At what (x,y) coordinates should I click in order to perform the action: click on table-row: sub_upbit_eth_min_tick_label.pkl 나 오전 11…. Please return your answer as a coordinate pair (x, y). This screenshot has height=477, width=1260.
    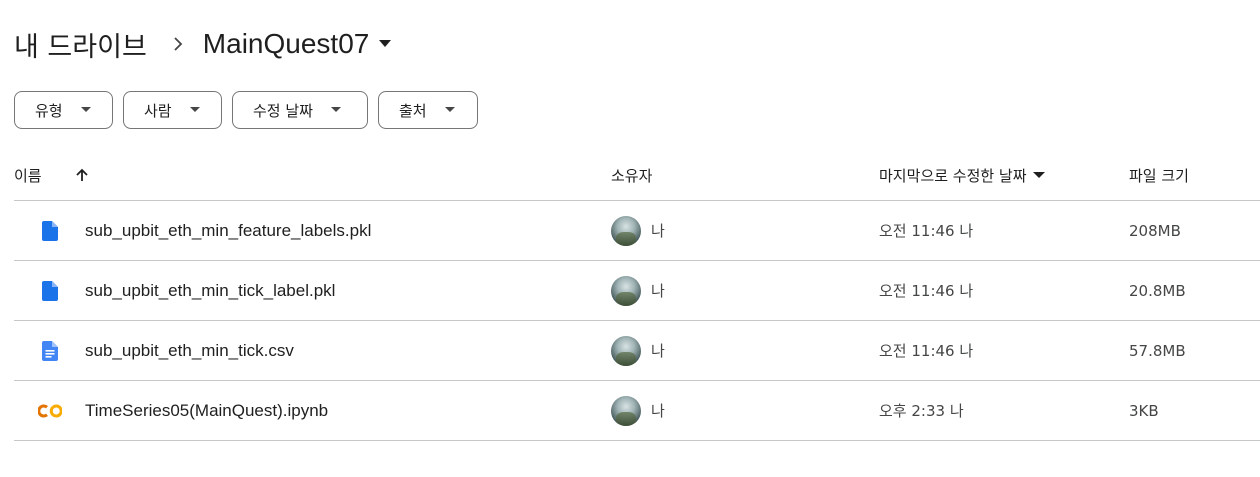
    Looking at the image, I should click on (637, 291).